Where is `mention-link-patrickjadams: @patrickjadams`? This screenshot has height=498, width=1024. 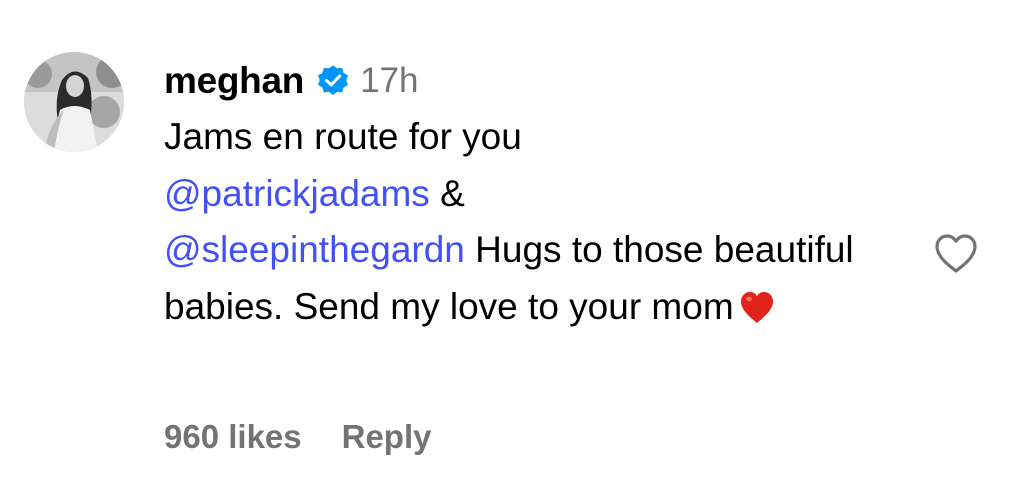
mention-link-patrickjadams: @patrickjadams is located at coordinates (297, 193).